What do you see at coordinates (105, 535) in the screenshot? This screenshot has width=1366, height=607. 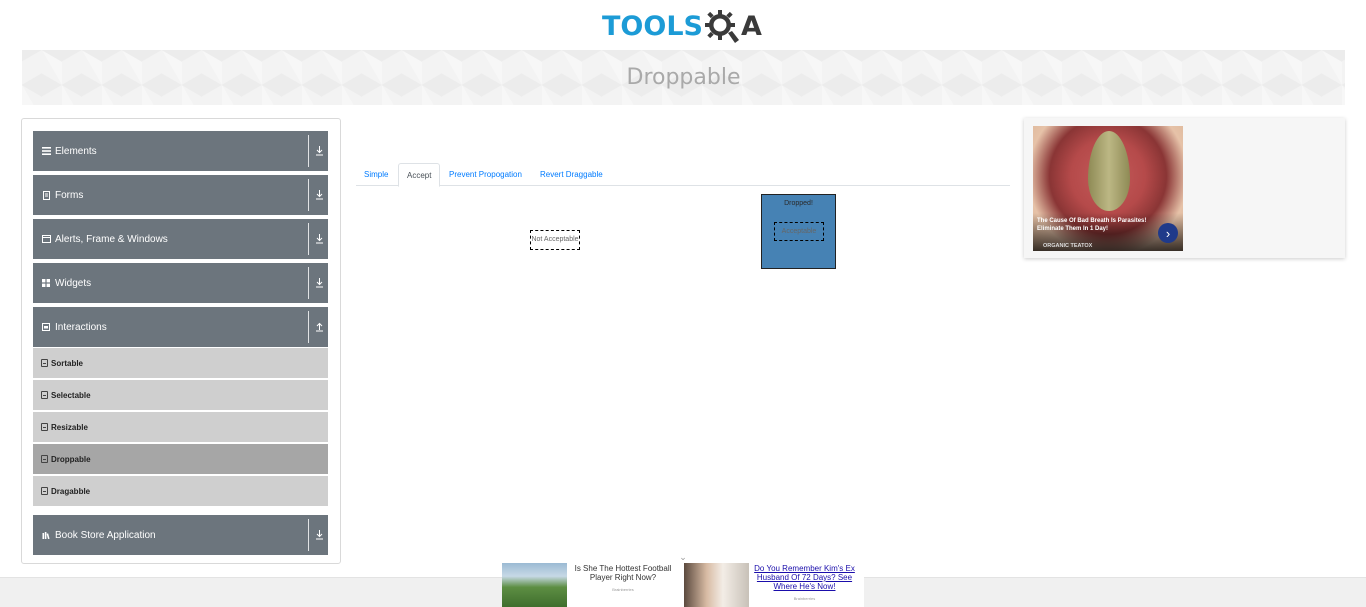 I see `sidebar-group-label: Book Store Application` at bounding box center [105, 535].